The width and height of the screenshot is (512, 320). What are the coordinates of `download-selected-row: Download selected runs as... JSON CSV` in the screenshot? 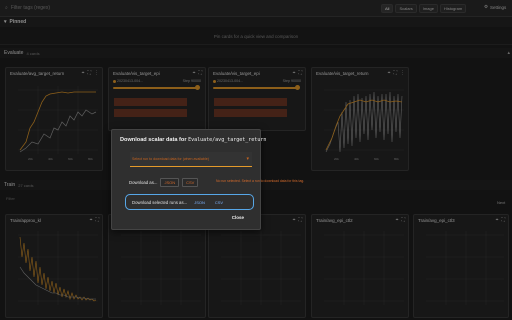 It's located at (189, 202).